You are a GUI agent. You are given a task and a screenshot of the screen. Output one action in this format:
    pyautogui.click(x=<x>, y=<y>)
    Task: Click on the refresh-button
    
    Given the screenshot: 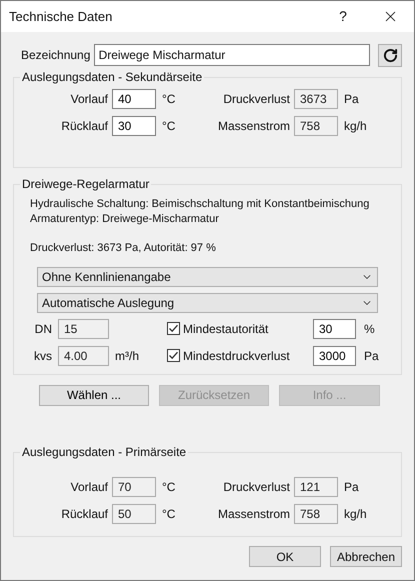 What is the action you would take?
    pyautogui.click(x=390, y=55)
    